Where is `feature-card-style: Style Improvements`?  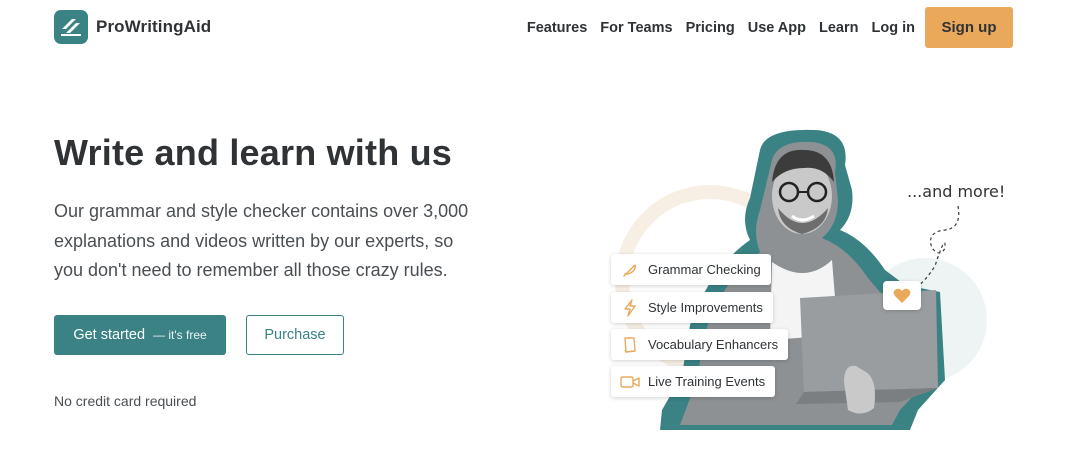
feature-card-style: Style Improvements is located at coordinates (692, 307).